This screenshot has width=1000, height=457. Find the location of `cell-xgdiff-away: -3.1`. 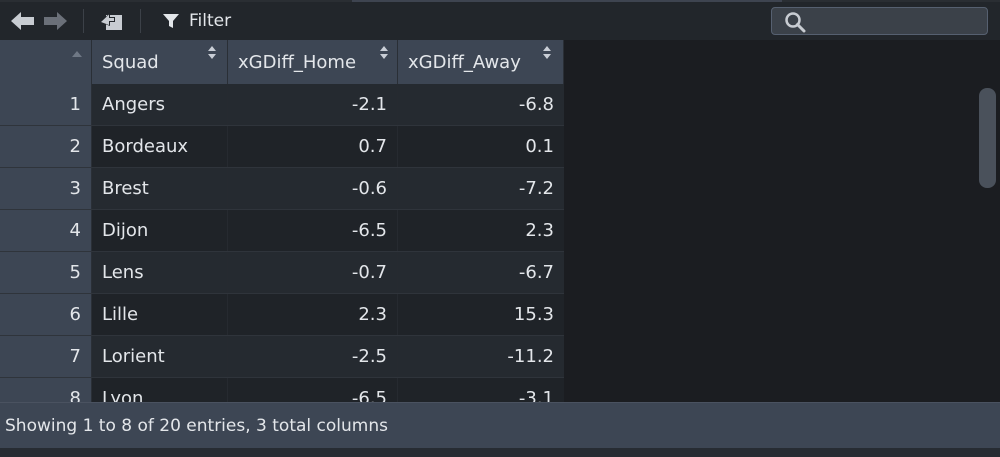

cell-xgdiff-away: -3.1 is located at coordinates (481, 390).